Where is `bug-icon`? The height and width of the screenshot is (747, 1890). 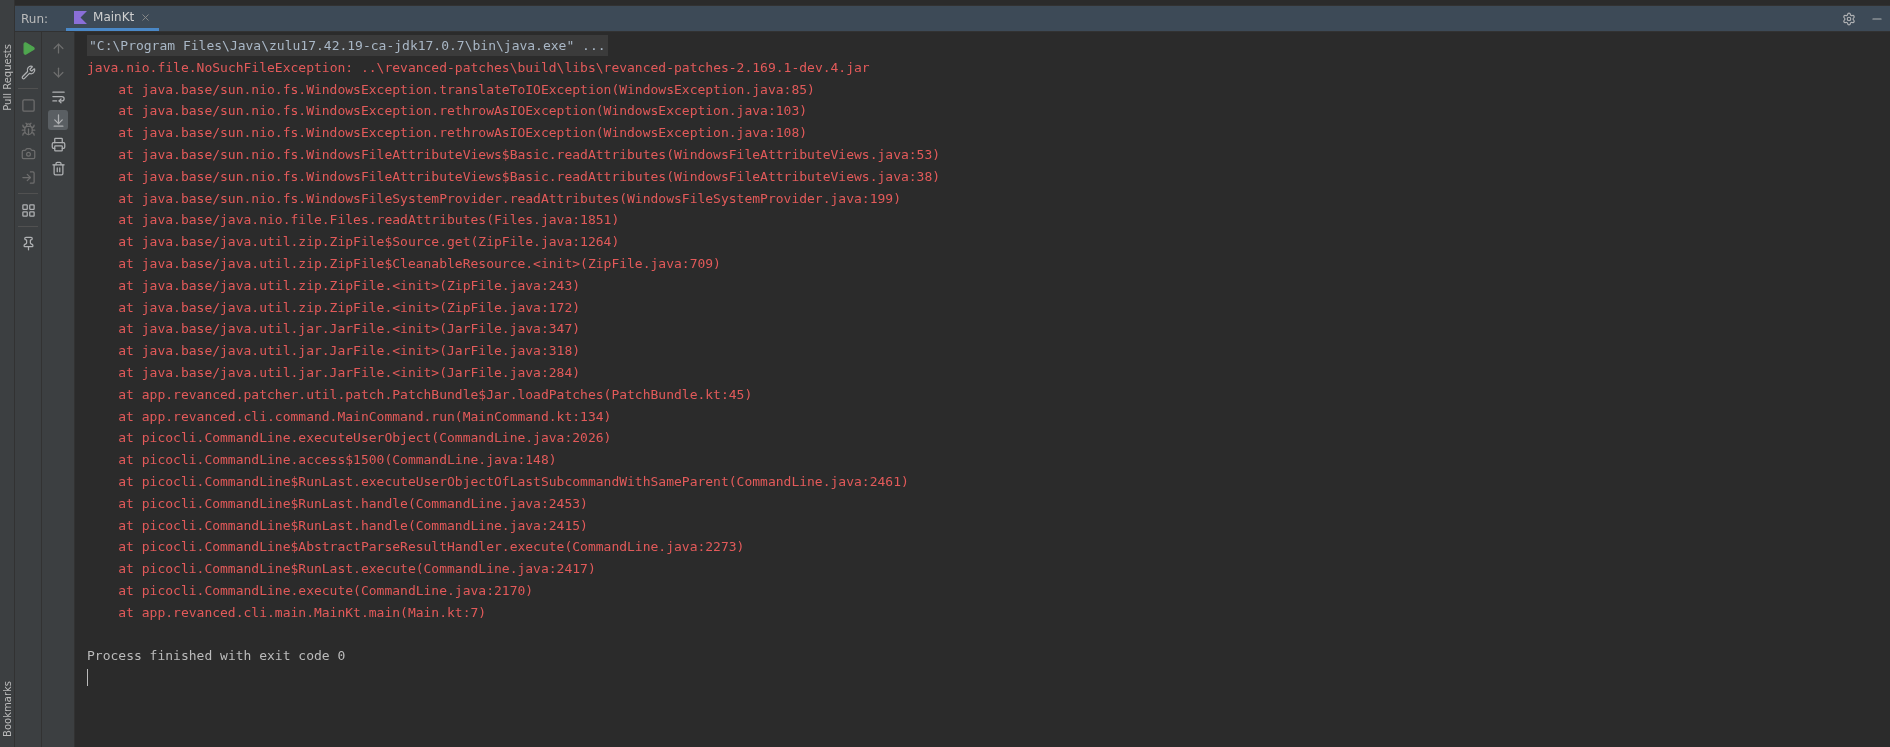
bug-icon is located at coordinates (28, 129).